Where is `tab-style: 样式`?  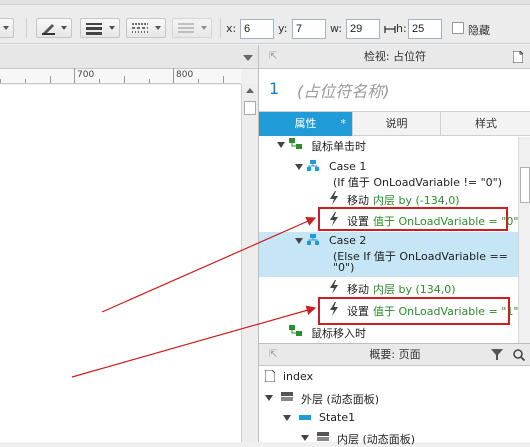 tab-style: 样式 is located at coordinates (485, 124).